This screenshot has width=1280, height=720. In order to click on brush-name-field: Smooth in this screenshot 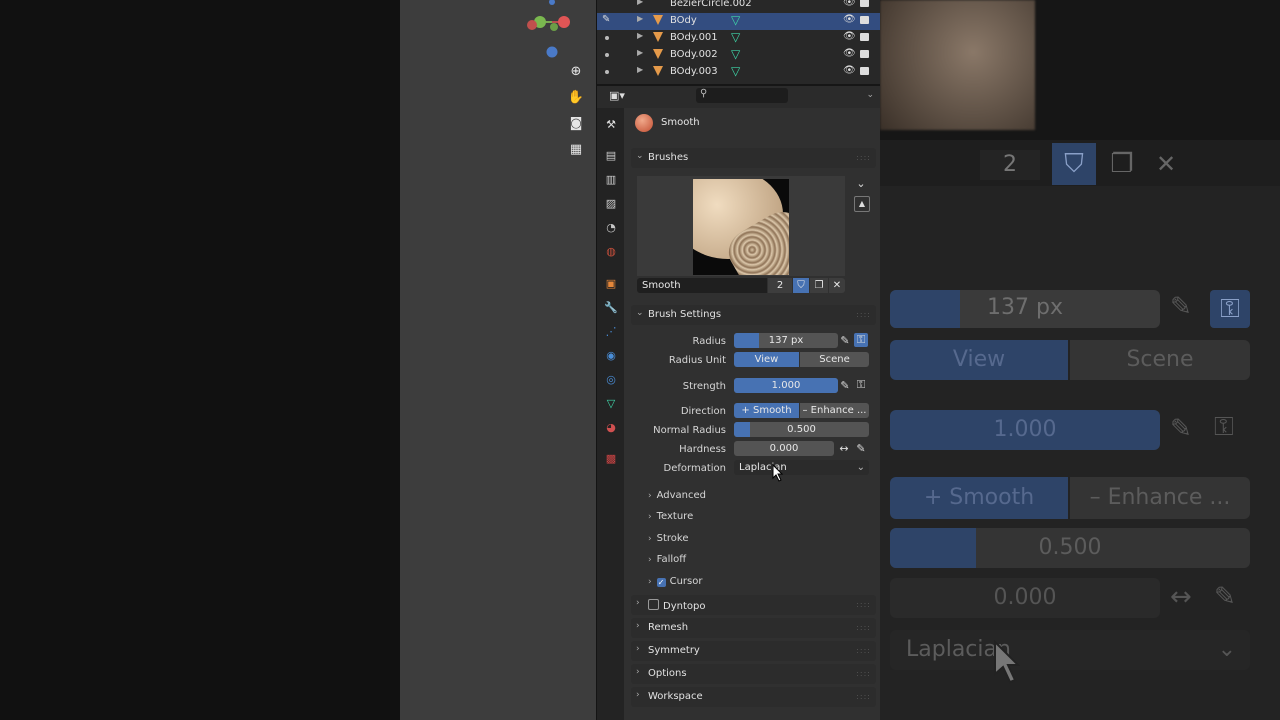, I will do `click(702, 285)`.